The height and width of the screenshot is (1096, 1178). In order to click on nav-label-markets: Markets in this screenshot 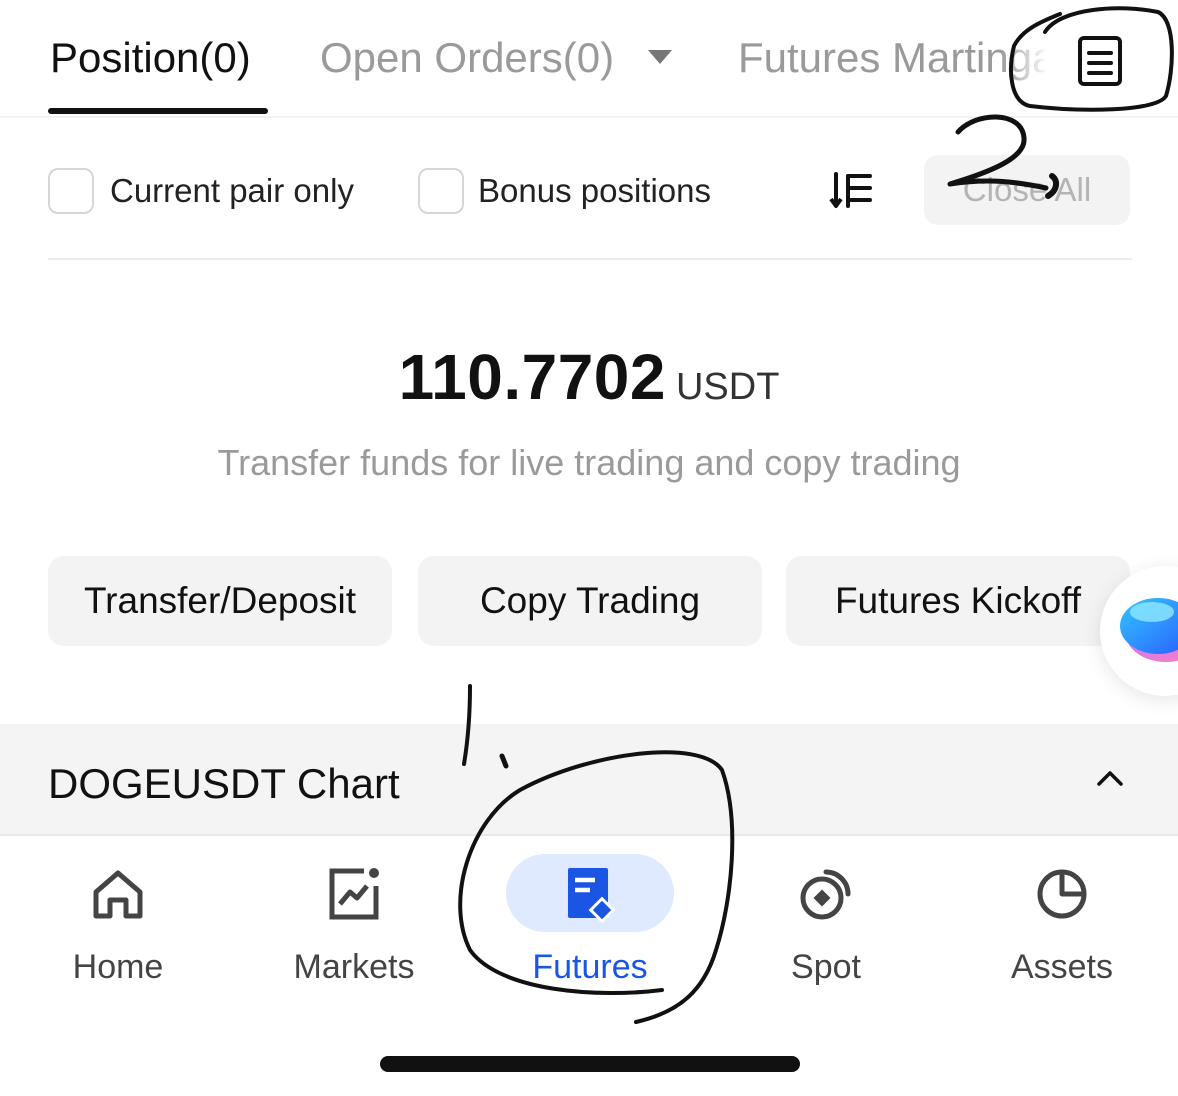, I will do `click(354, 967)`.